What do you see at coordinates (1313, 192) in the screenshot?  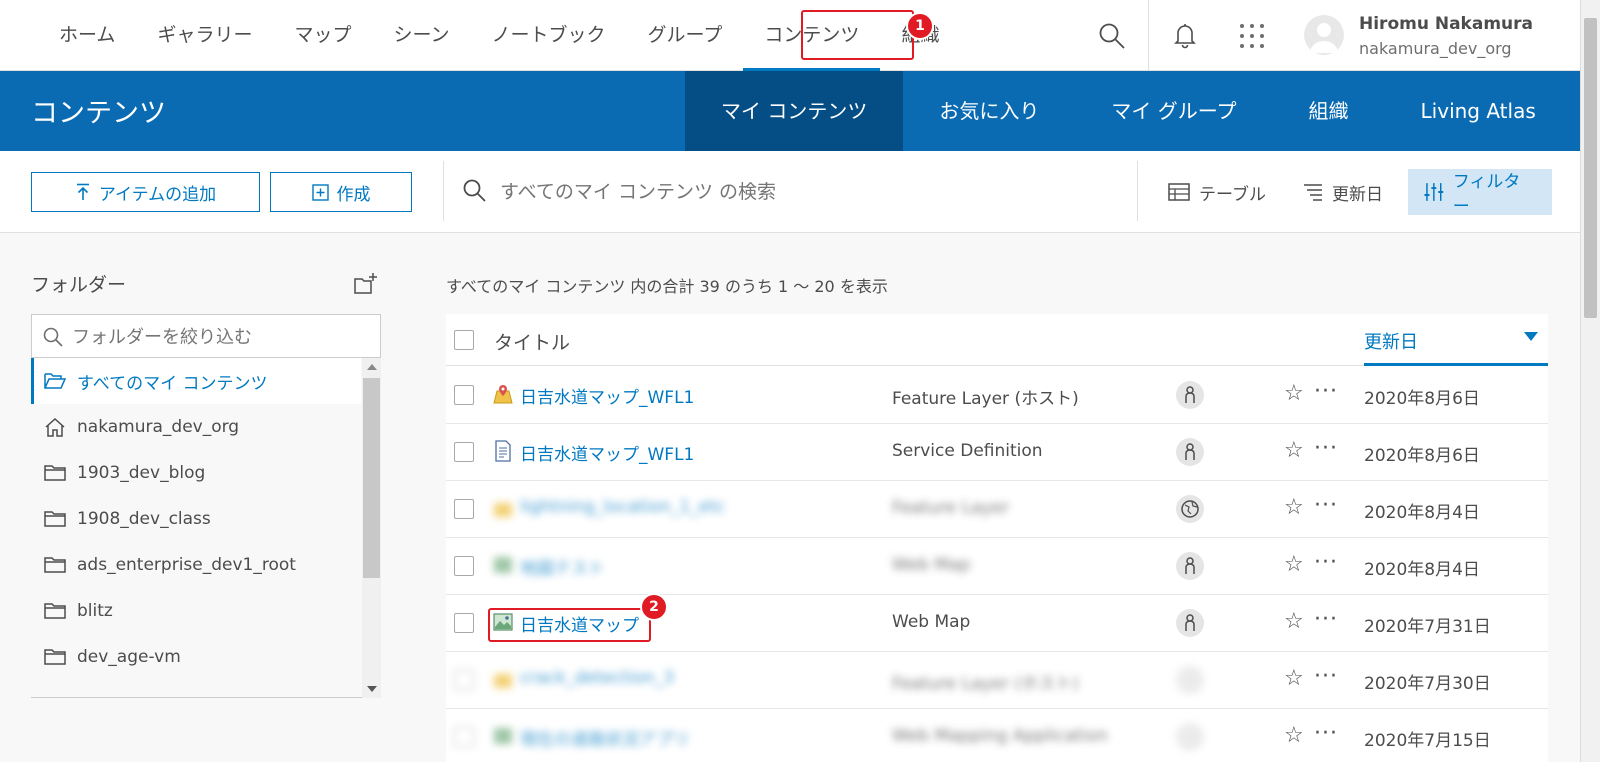 I see `sort-icon` at bounding box center [1313, 192].